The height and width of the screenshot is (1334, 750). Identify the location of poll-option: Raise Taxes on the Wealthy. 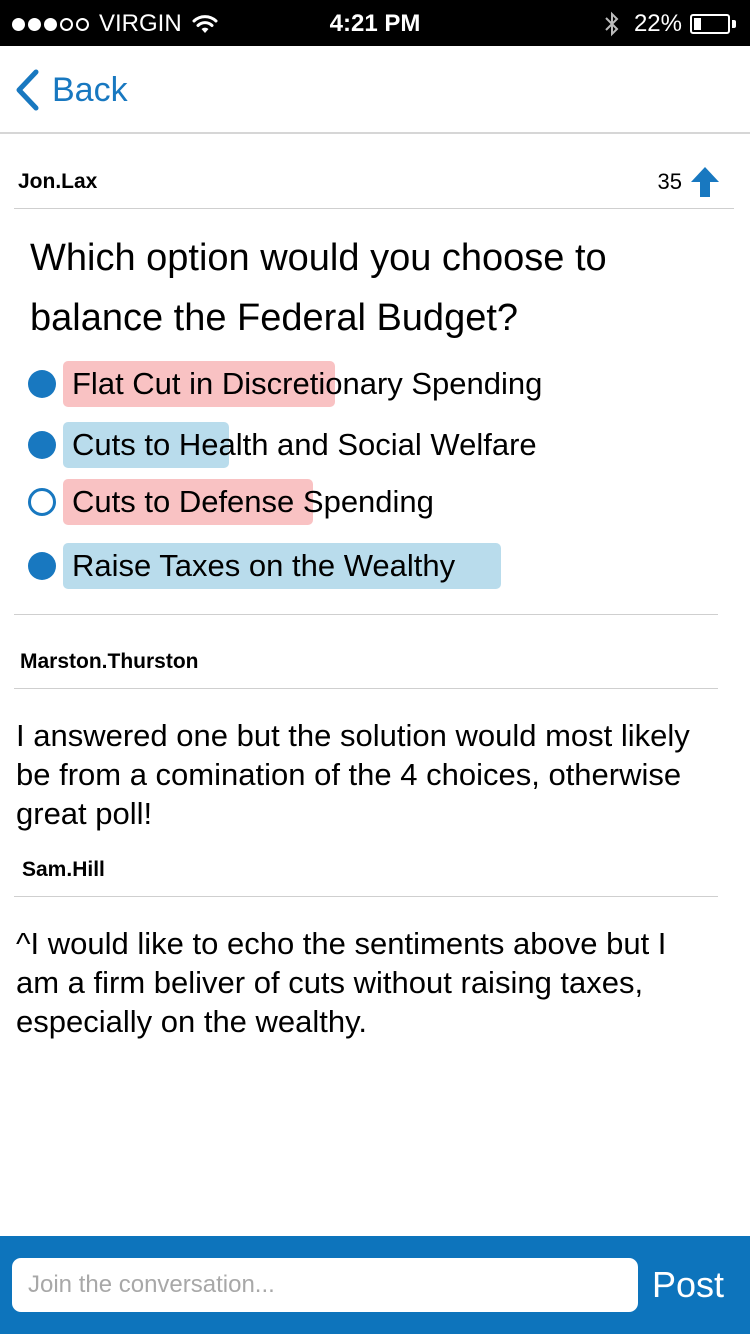
(264, 566).